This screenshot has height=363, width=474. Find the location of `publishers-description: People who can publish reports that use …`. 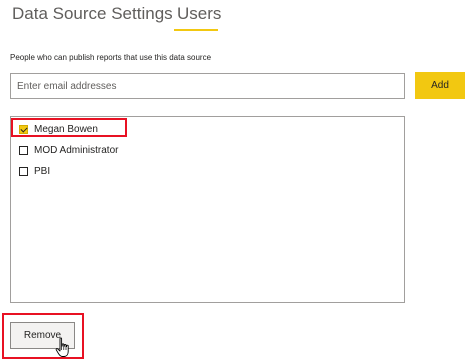

publishers-description: People who can publish reports that use … is located at coordinates (111, 57).